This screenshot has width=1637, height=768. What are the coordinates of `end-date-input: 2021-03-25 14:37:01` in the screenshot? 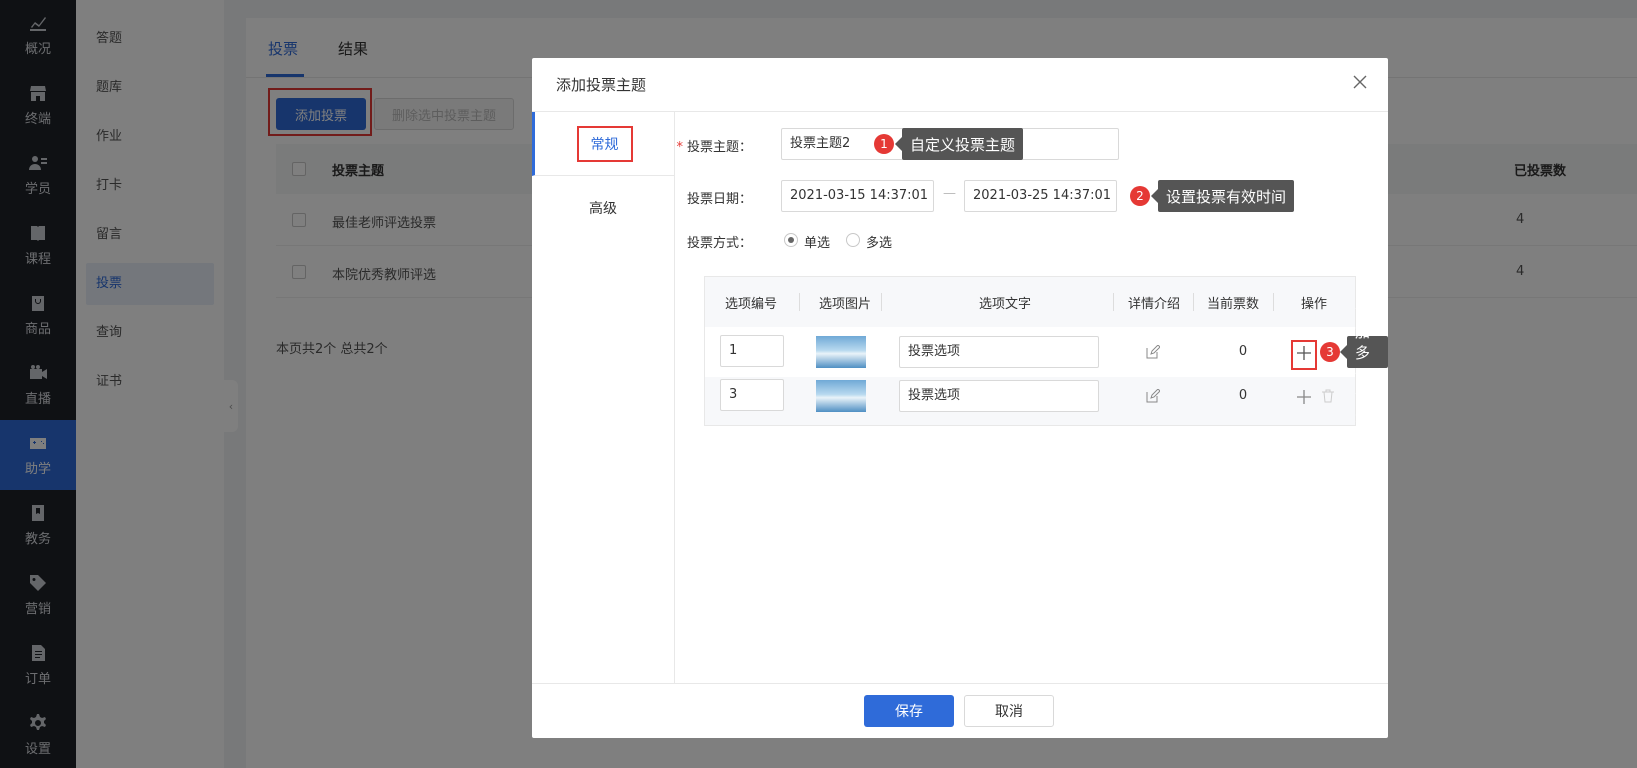 It's located at (1040, 196).